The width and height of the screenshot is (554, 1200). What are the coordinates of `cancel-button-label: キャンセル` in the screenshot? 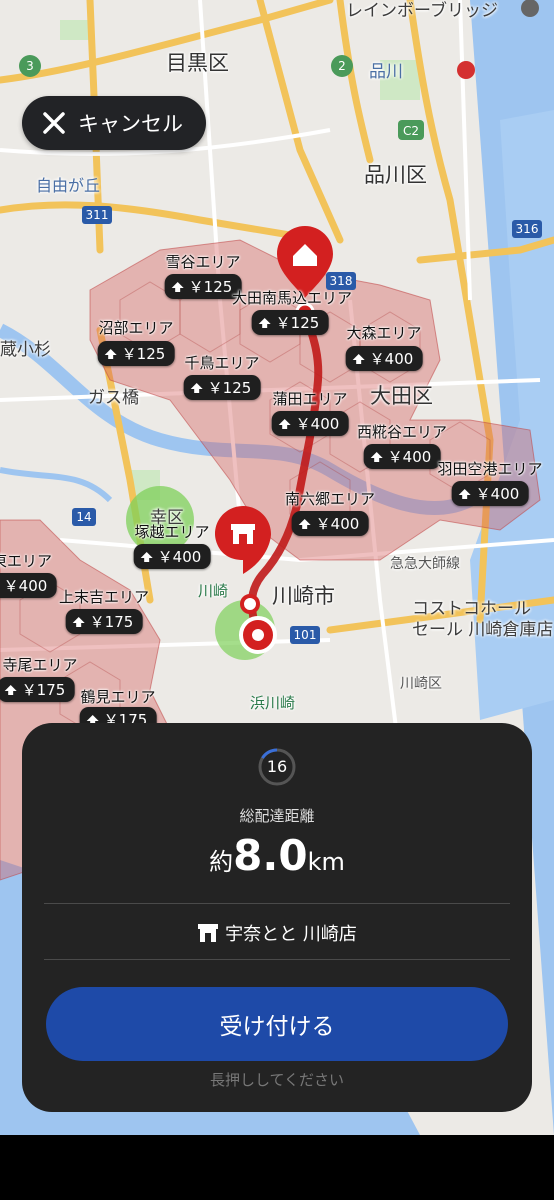 It's located at (130, 124).